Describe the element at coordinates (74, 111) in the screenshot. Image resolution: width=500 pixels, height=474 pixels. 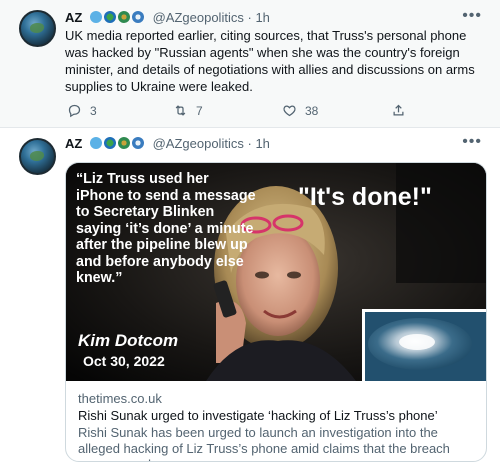
I see `reply-icon` at that location.